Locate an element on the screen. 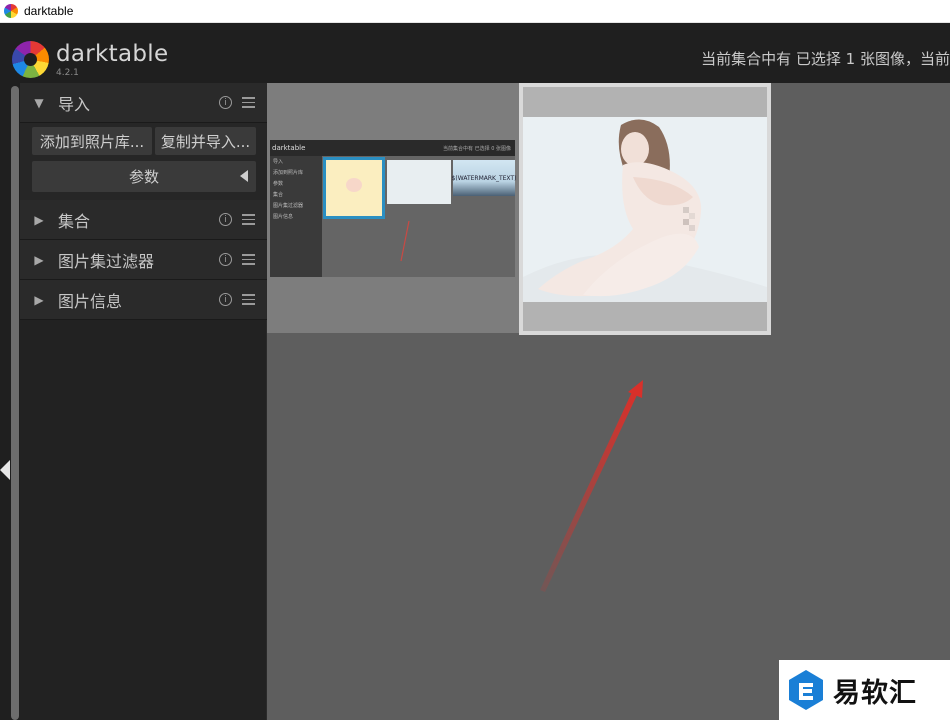  mini-red-arrow-icon is located at coordinates (405, 241).